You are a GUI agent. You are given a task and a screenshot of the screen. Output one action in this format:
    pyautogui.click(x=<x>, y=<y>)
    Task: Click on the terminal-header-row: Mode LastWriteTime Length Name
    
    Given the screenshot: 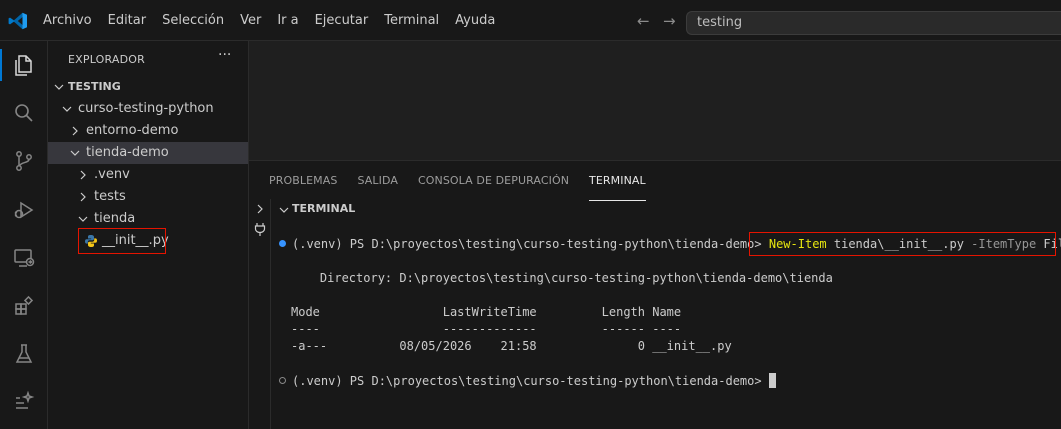 What is the action you would take?
    pyautogui.click(x=486, y=312)
    